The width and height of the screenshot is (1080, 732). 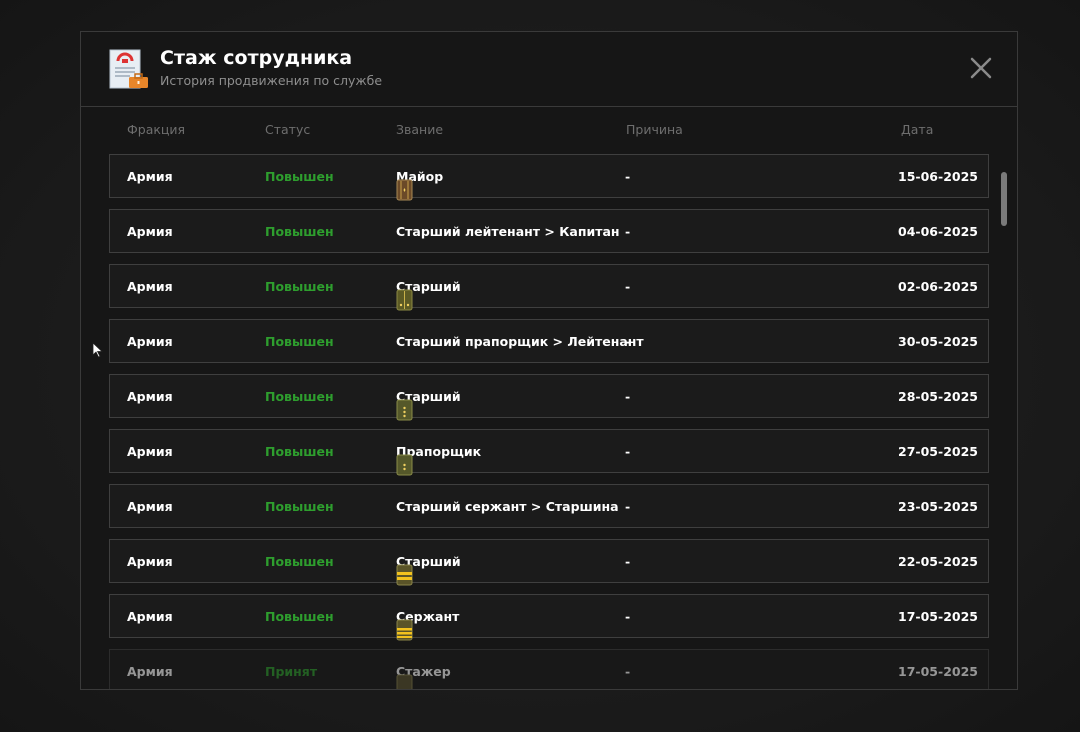 What do you see at coordinates (938, 286) in the screenshot?
I see `row-date: 02-06-2025` at bounding box center [938, 286].